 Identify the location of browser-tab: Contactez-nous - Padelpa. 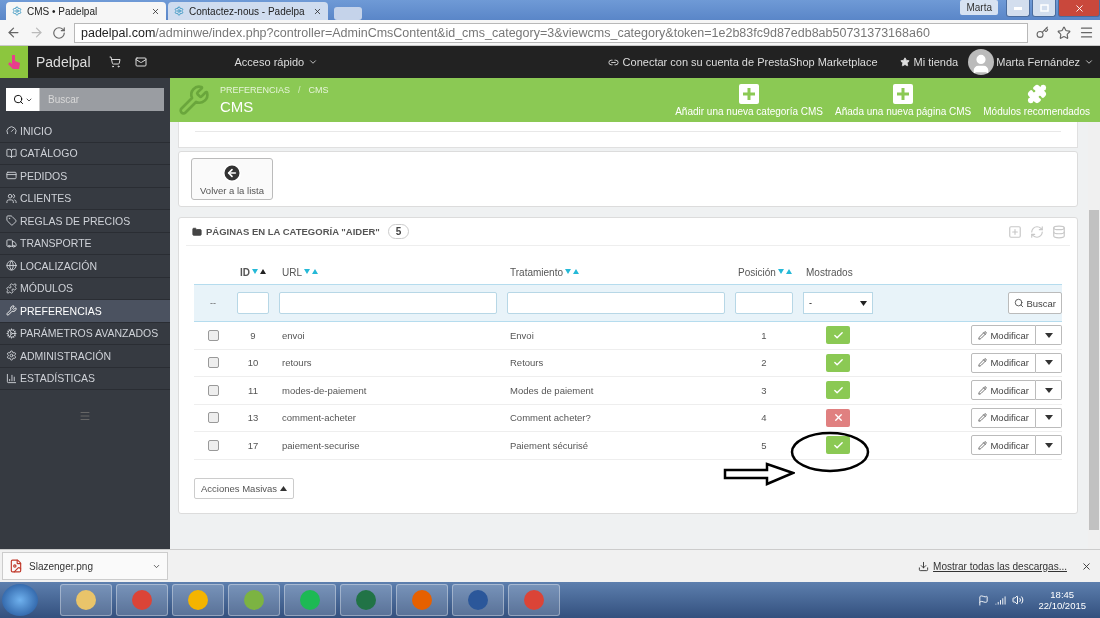
(248, 11).